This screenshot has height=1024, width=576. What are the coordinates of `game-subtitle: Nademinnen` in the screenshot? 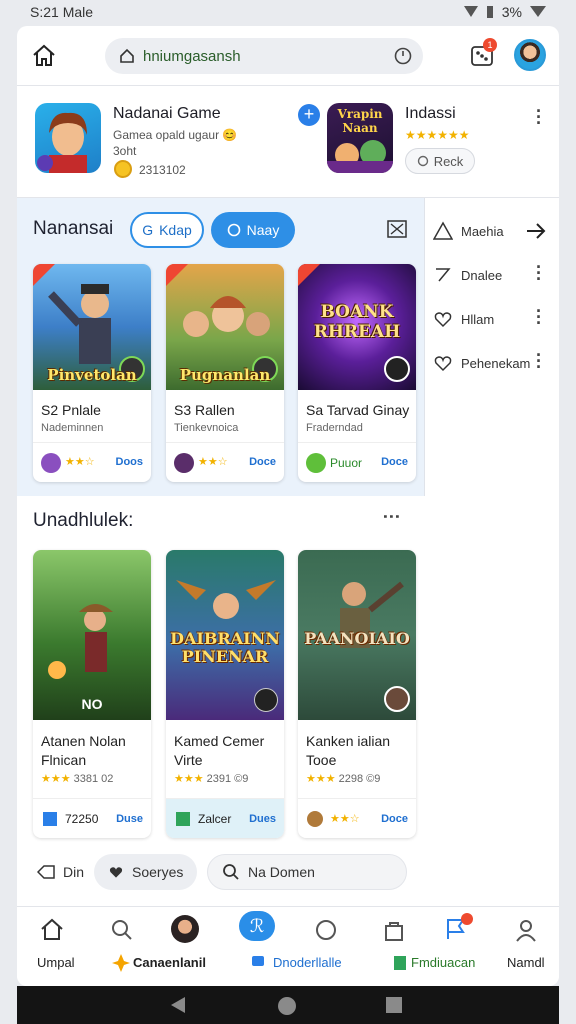 It's located at (72, 428).